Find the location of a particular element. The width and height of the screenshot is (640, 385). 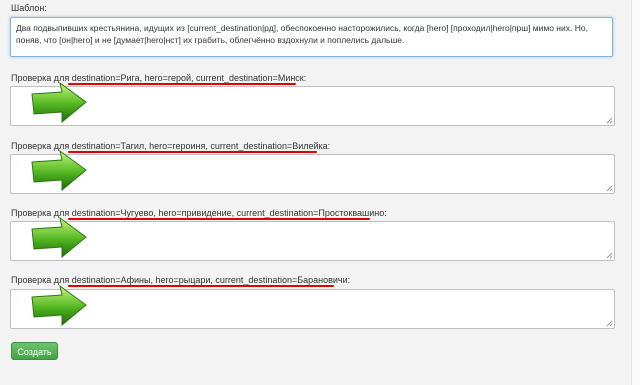

create-button: Создать is located at coordinates (34, 351).